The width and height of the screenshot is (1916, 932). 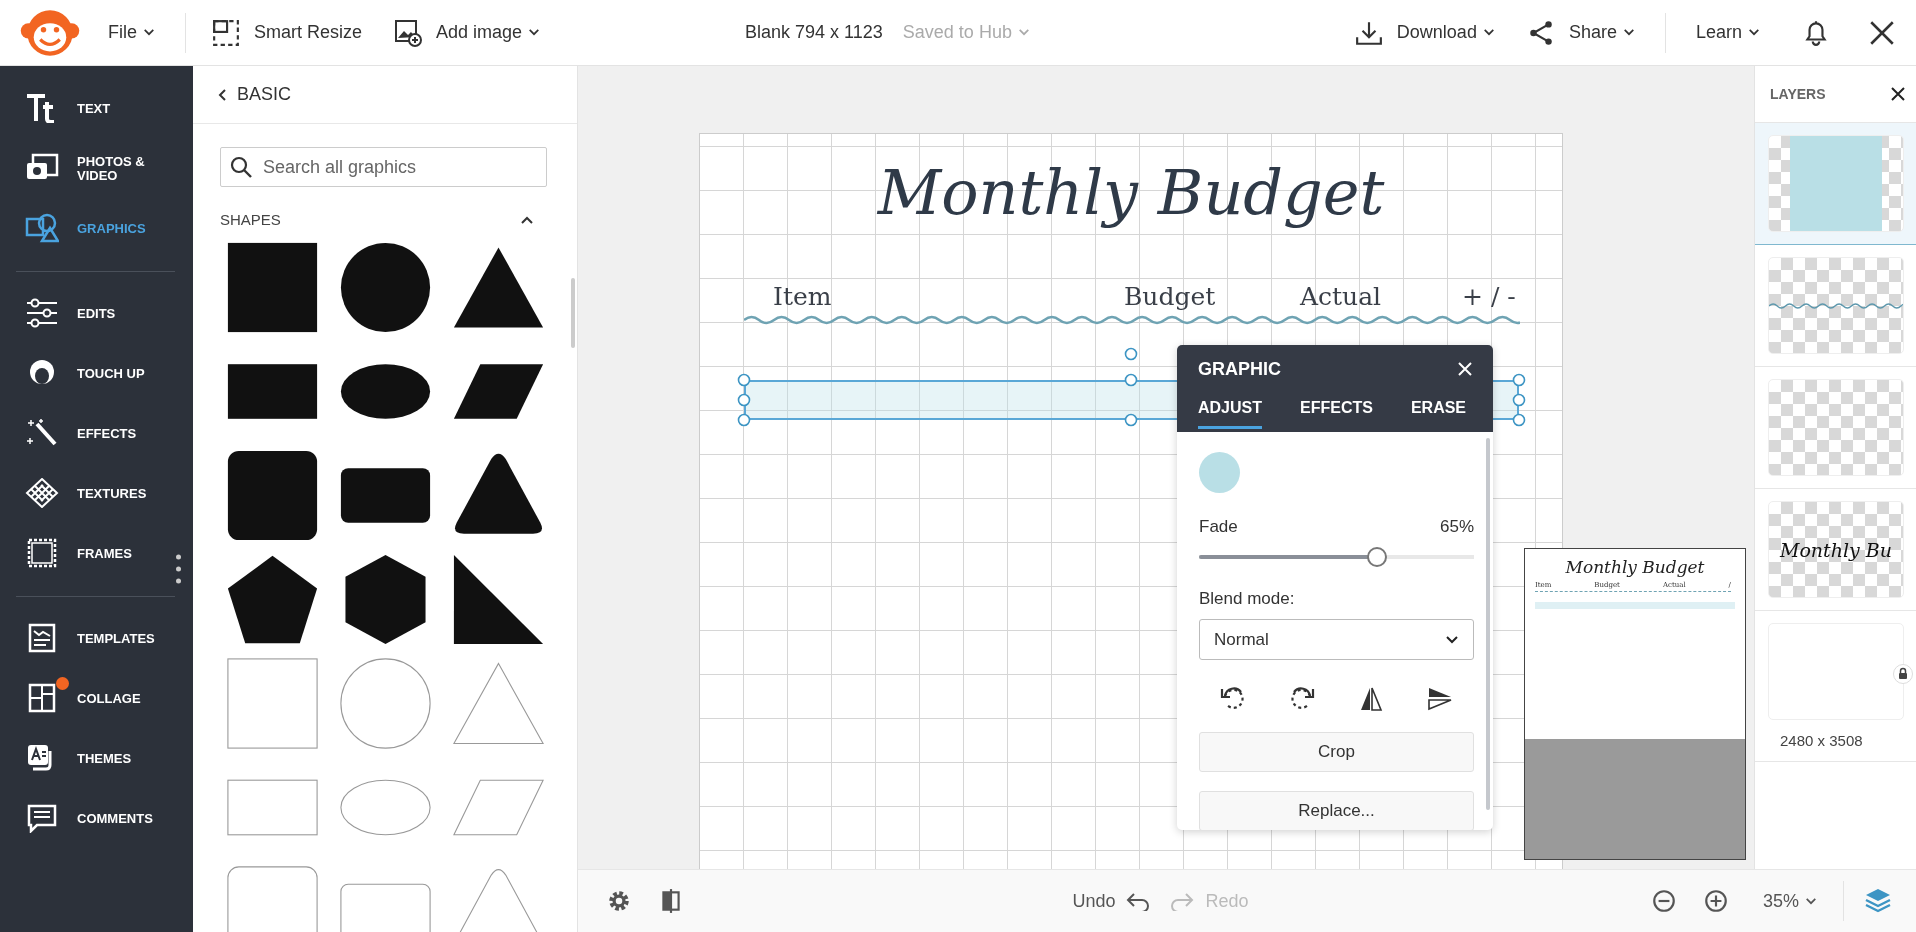 What do you see at coordinates (1341, 296) in the screenshot?
I see `column-heading: Actual` at bounding box center [1341, 296].